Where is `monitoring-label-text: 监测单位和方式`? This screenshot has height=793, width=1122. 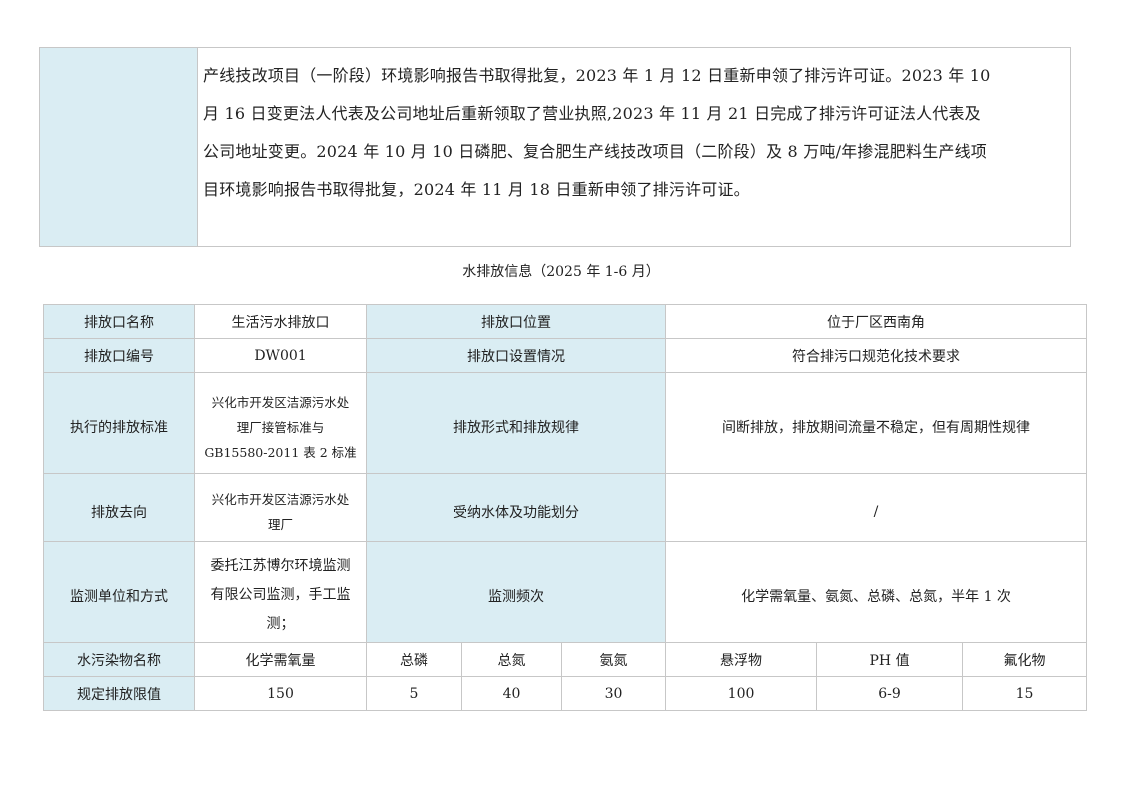
monitoring-label-text: 监测单位和方式 is located at coordinates (119, 597).